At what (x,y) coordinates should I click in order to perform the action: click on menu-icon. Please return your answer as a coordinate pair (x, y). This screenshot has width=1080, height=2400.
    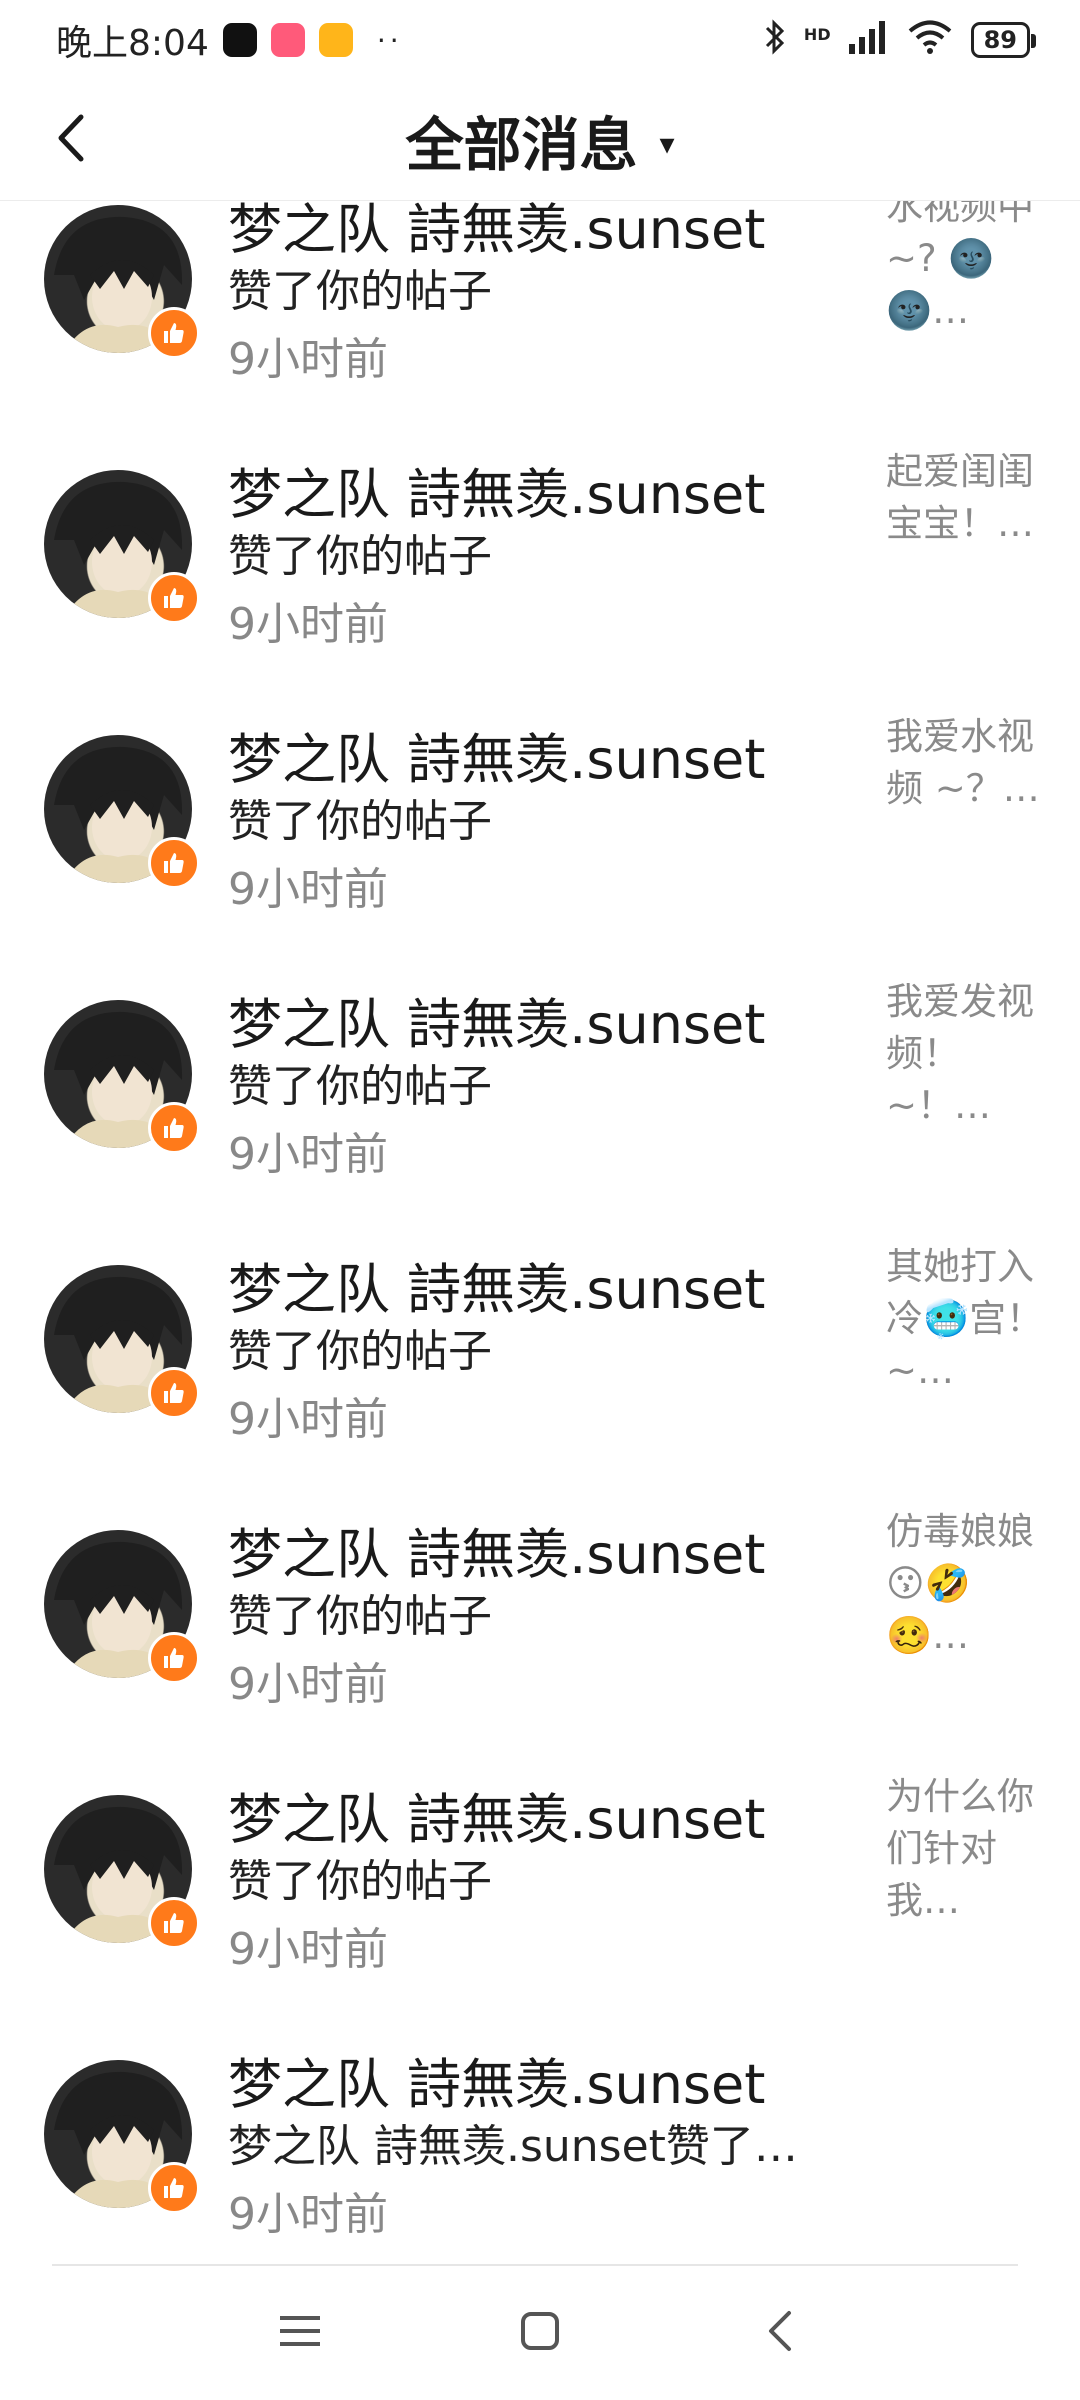
    Looking at the image, I should click on (300, 2333).